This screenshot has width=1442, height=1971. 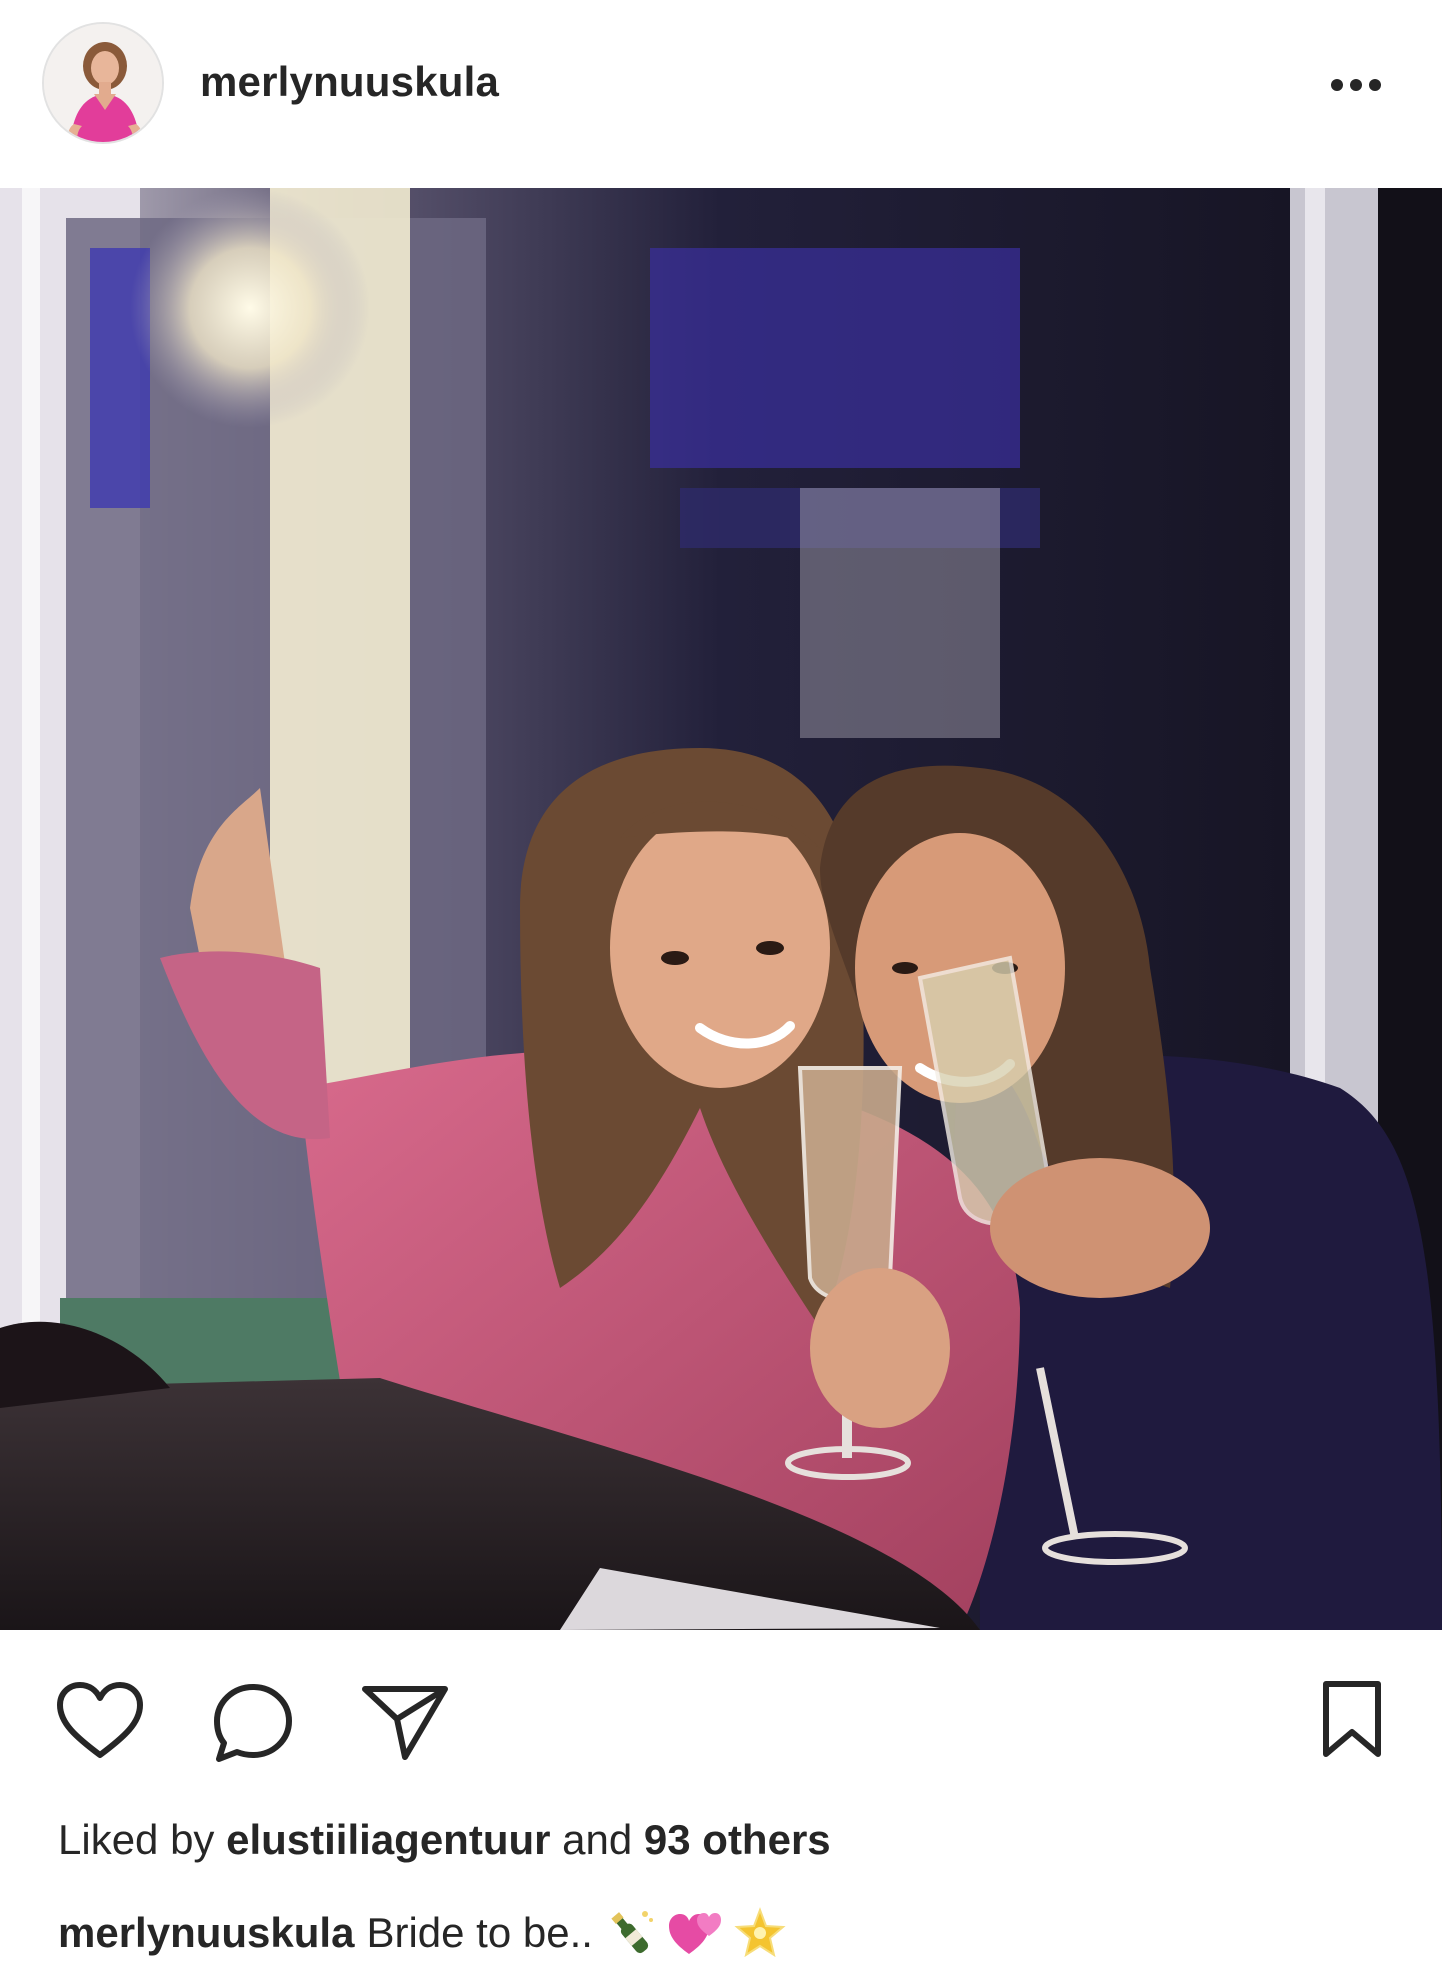 What do you see at coordinates (597, 1839) in the screenshot?
I see `likes-middle: and` at bounding box center [597, 1839].